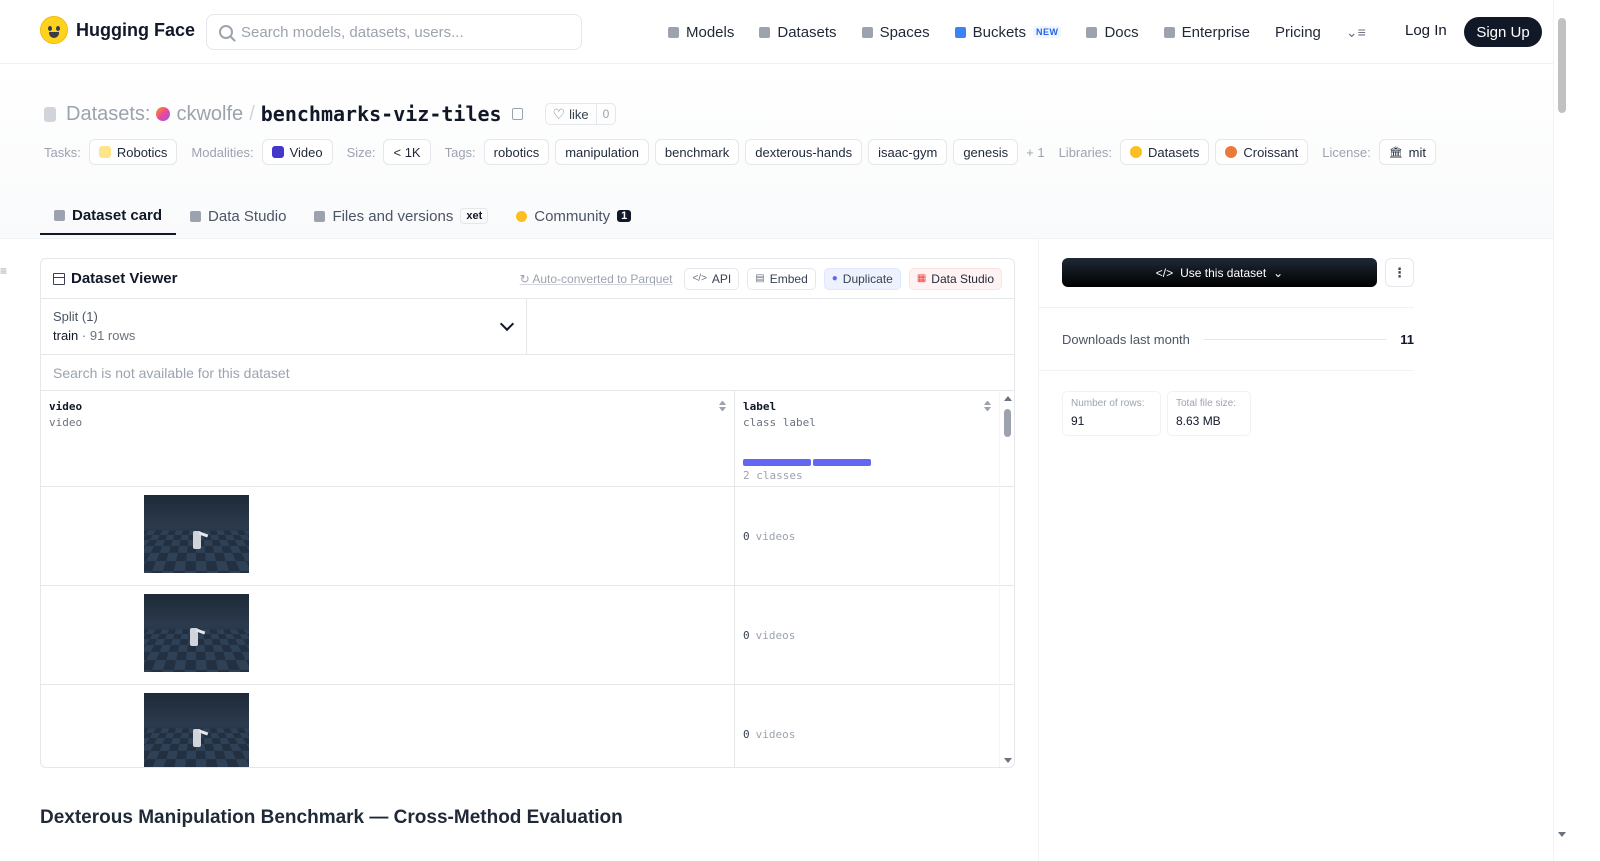  I want to click on tag-manipulation: manipulation, so click(602, 152).